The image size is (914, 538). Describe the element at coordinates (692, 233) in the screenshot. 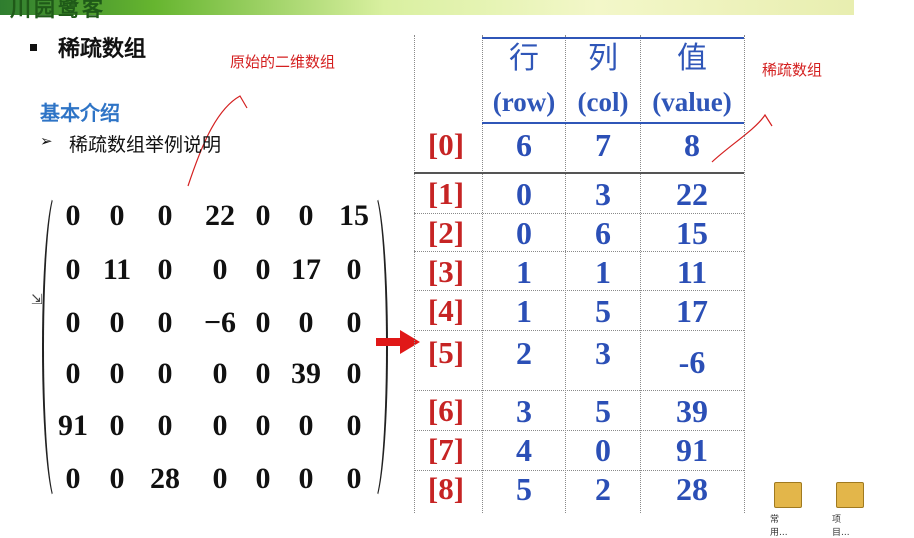

I see `table-cell-value: 15` at that location.